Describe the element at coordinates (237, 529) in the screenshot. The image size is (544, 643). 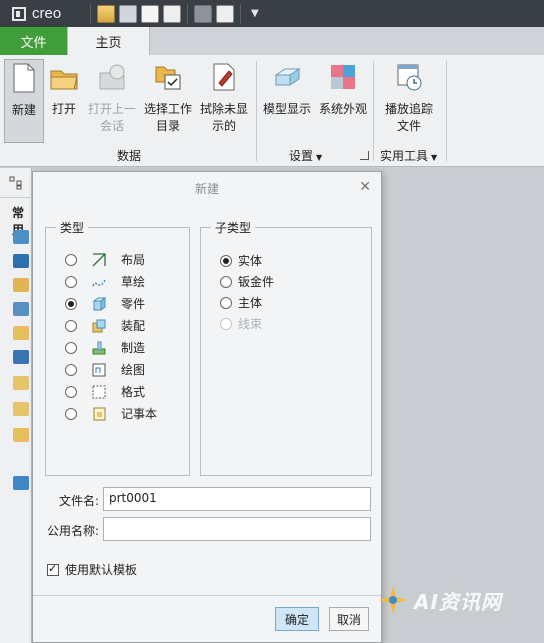
I see `common-name-input` at that location.